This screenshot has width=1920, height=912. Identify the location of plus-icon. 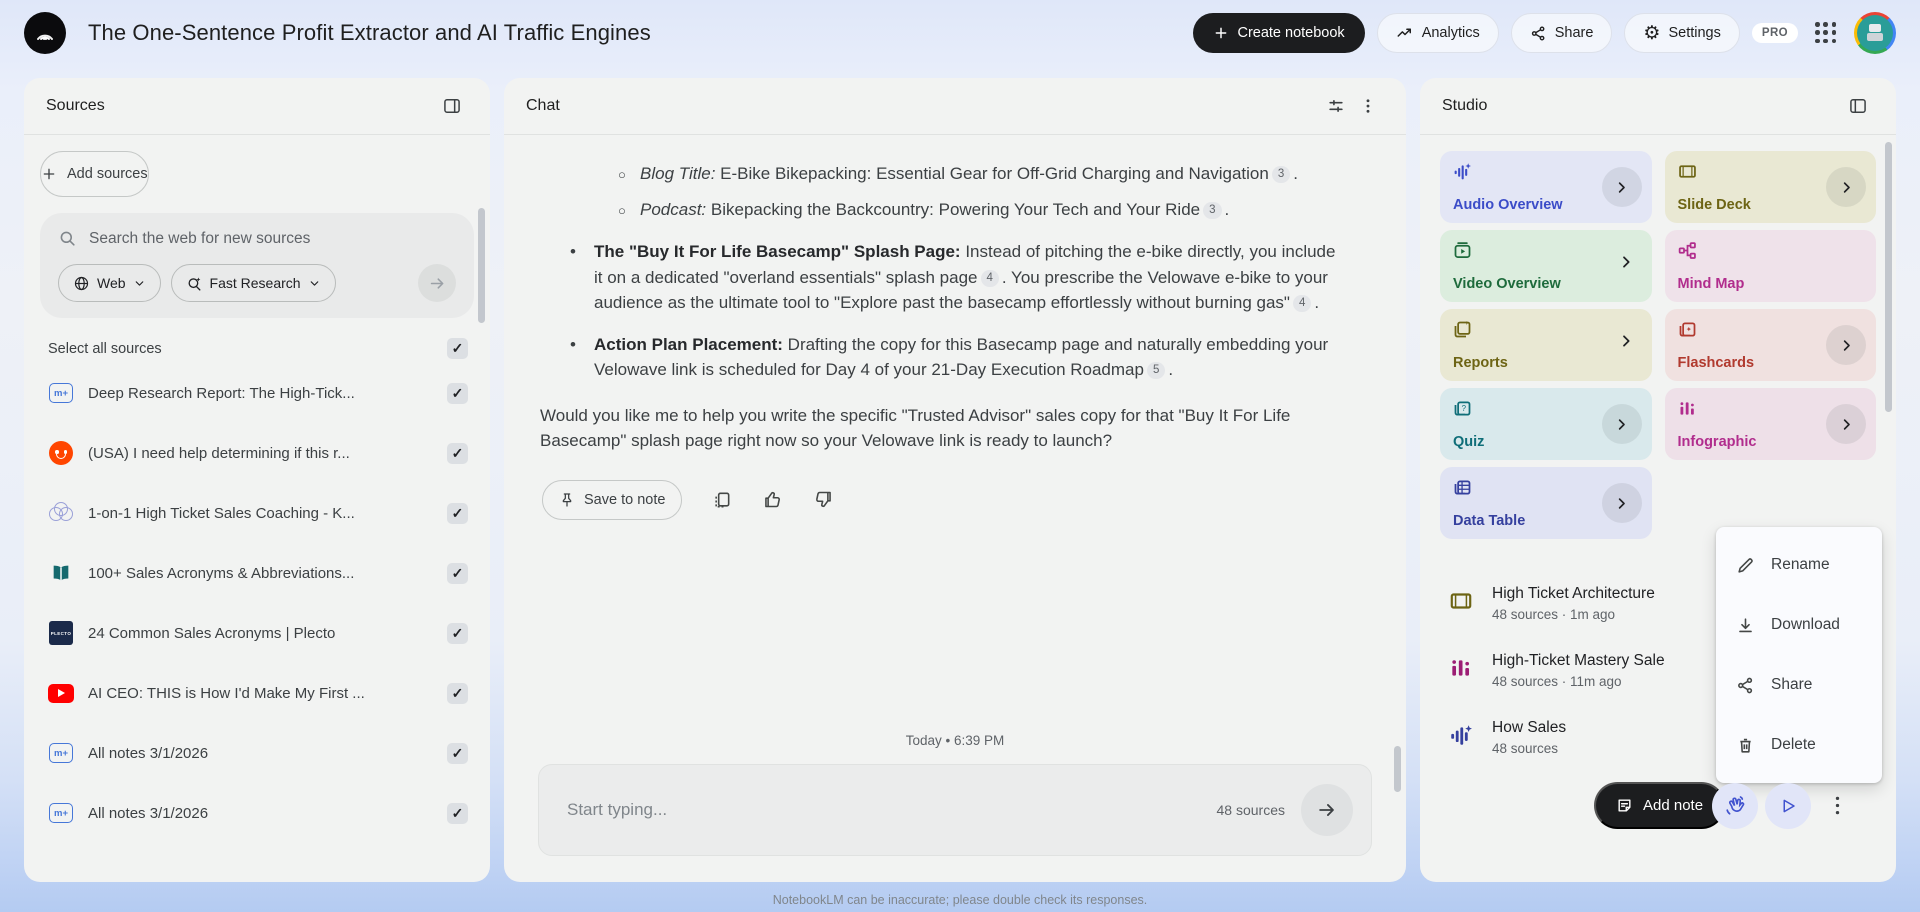
(1221, 33).